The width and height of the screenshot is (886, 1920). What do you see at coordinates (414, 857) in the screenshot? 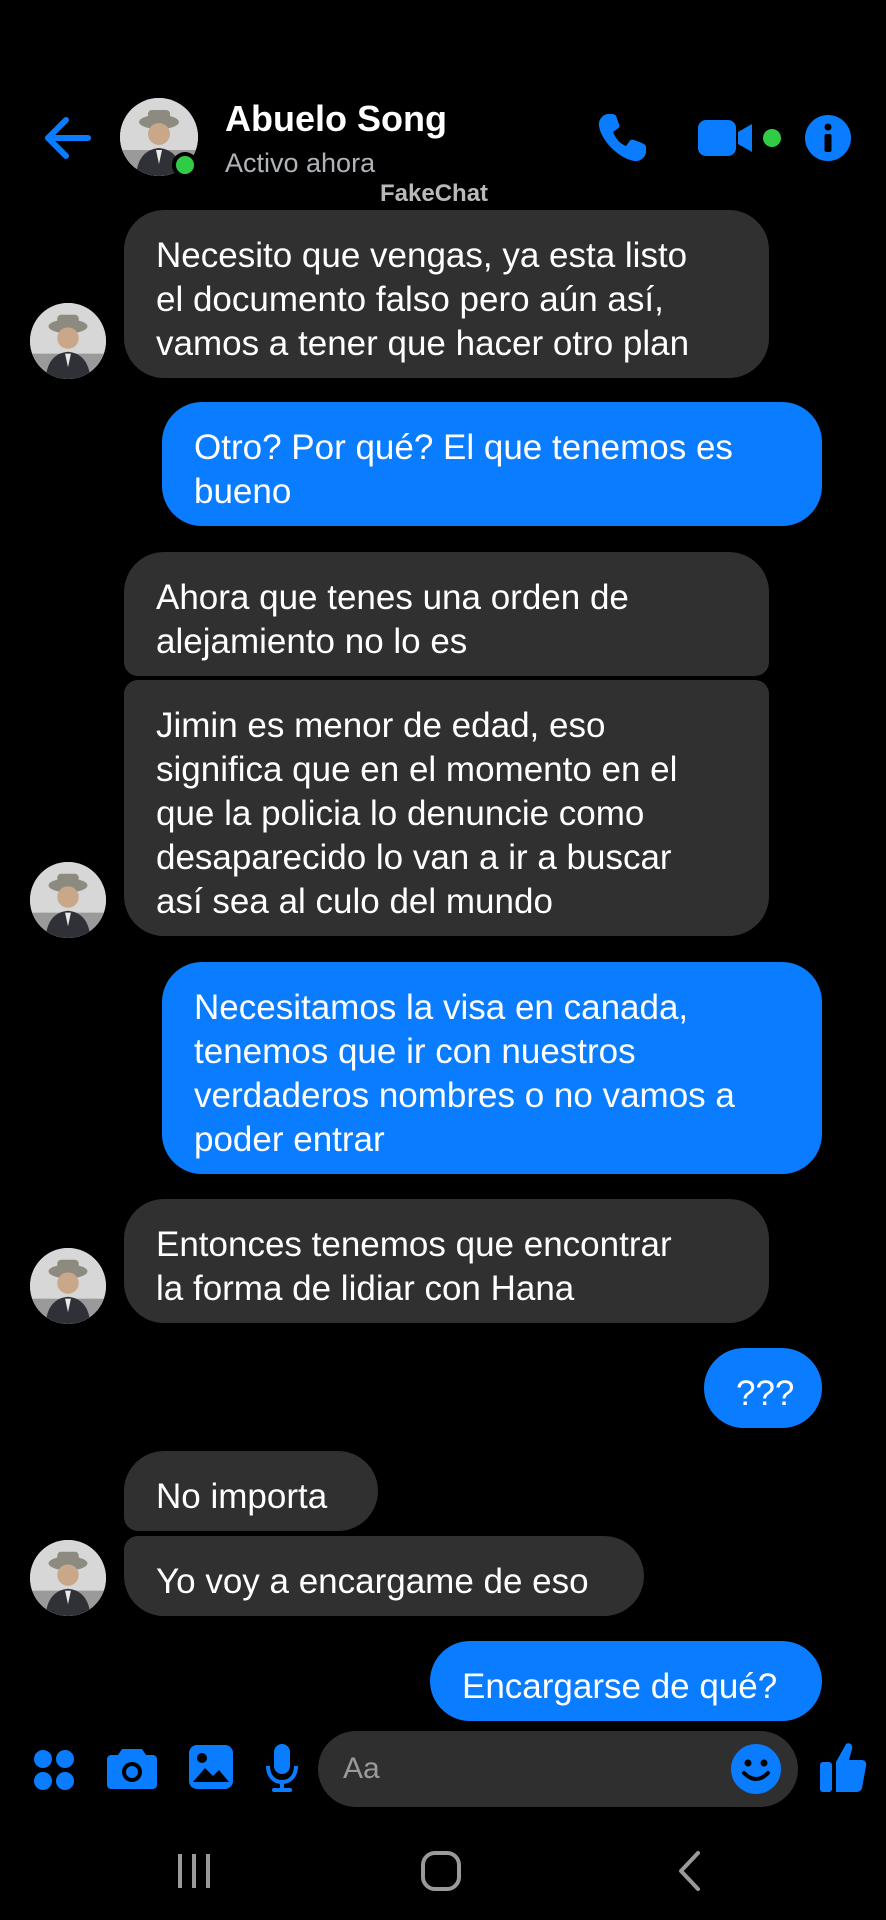
I see `message-line: desaparecido lo van a ir a buscar` at bounding box center [414, 857].